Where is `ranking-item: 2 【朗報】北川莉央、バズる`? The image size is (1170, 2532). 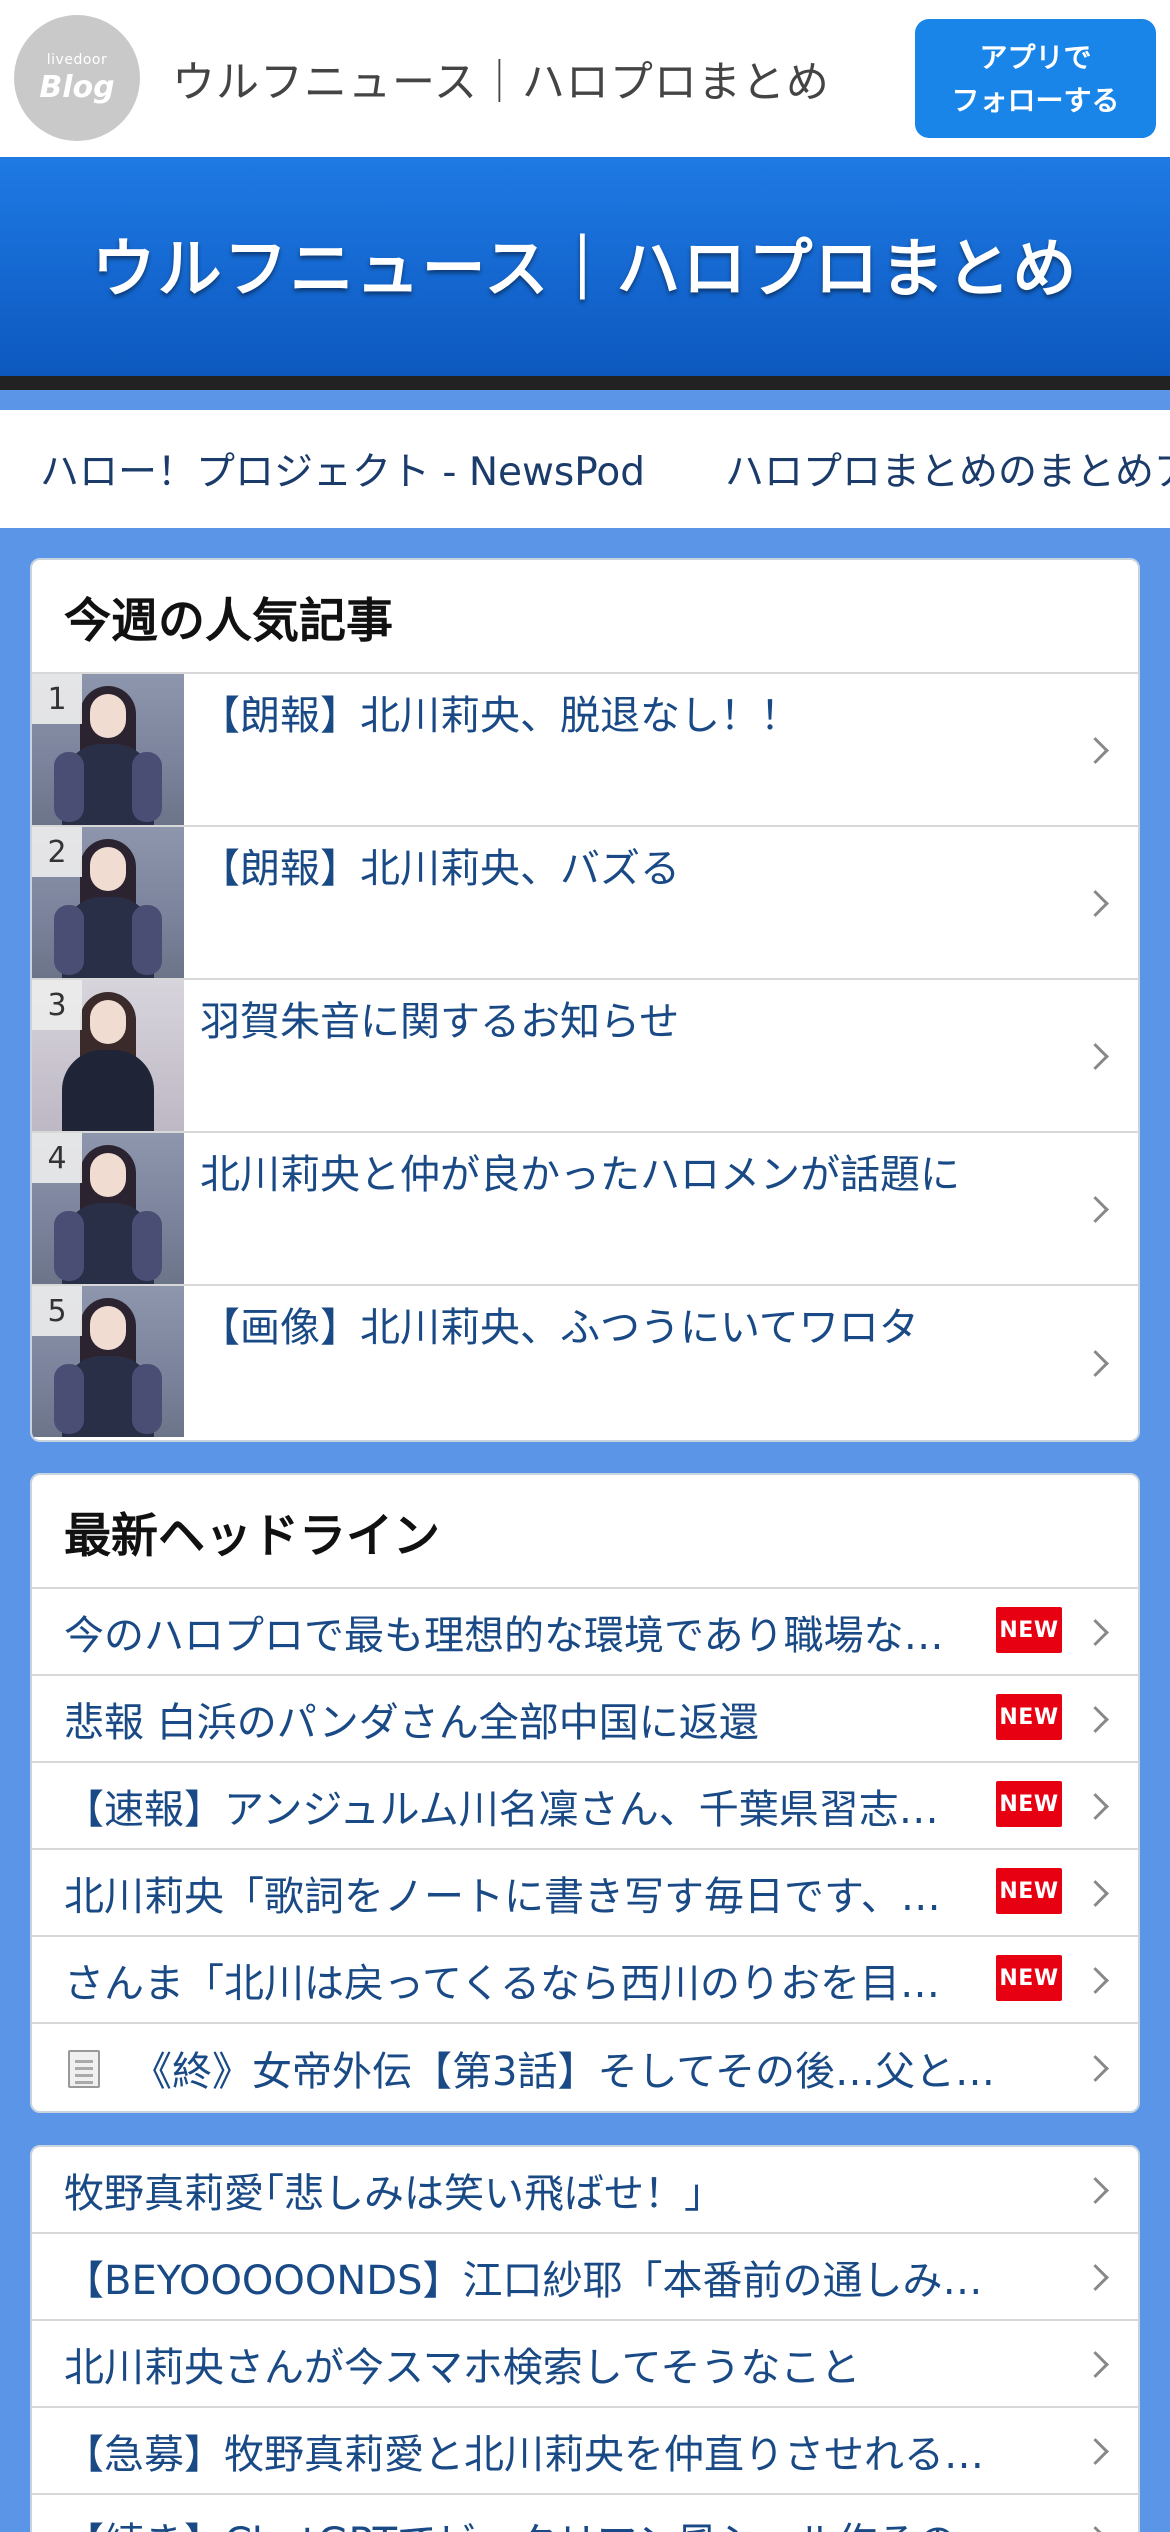 ranking-item: 2 【朗報】北川莉央、バズる is located at coordinates (585, 903).